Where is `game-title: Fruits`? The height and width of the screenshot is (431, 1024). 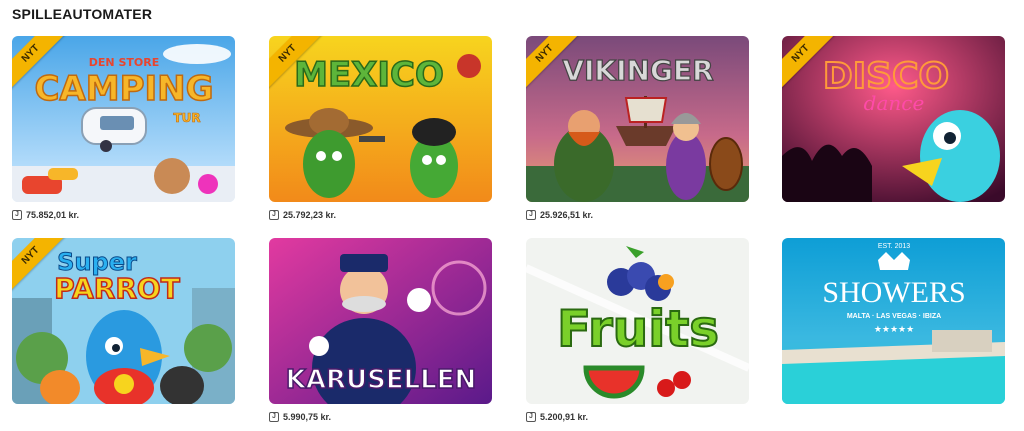
game-title: Fruits is located at coordinates (638, 329).